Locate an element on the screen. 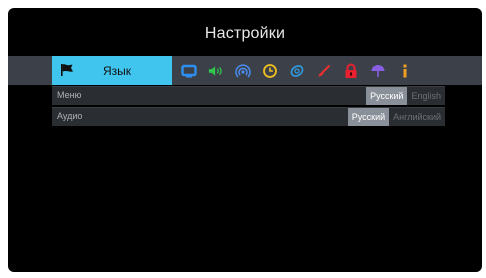 The width and height of the screenshot is (486, 278). language-options: Русский Английский is located at coordinates (396, 117).